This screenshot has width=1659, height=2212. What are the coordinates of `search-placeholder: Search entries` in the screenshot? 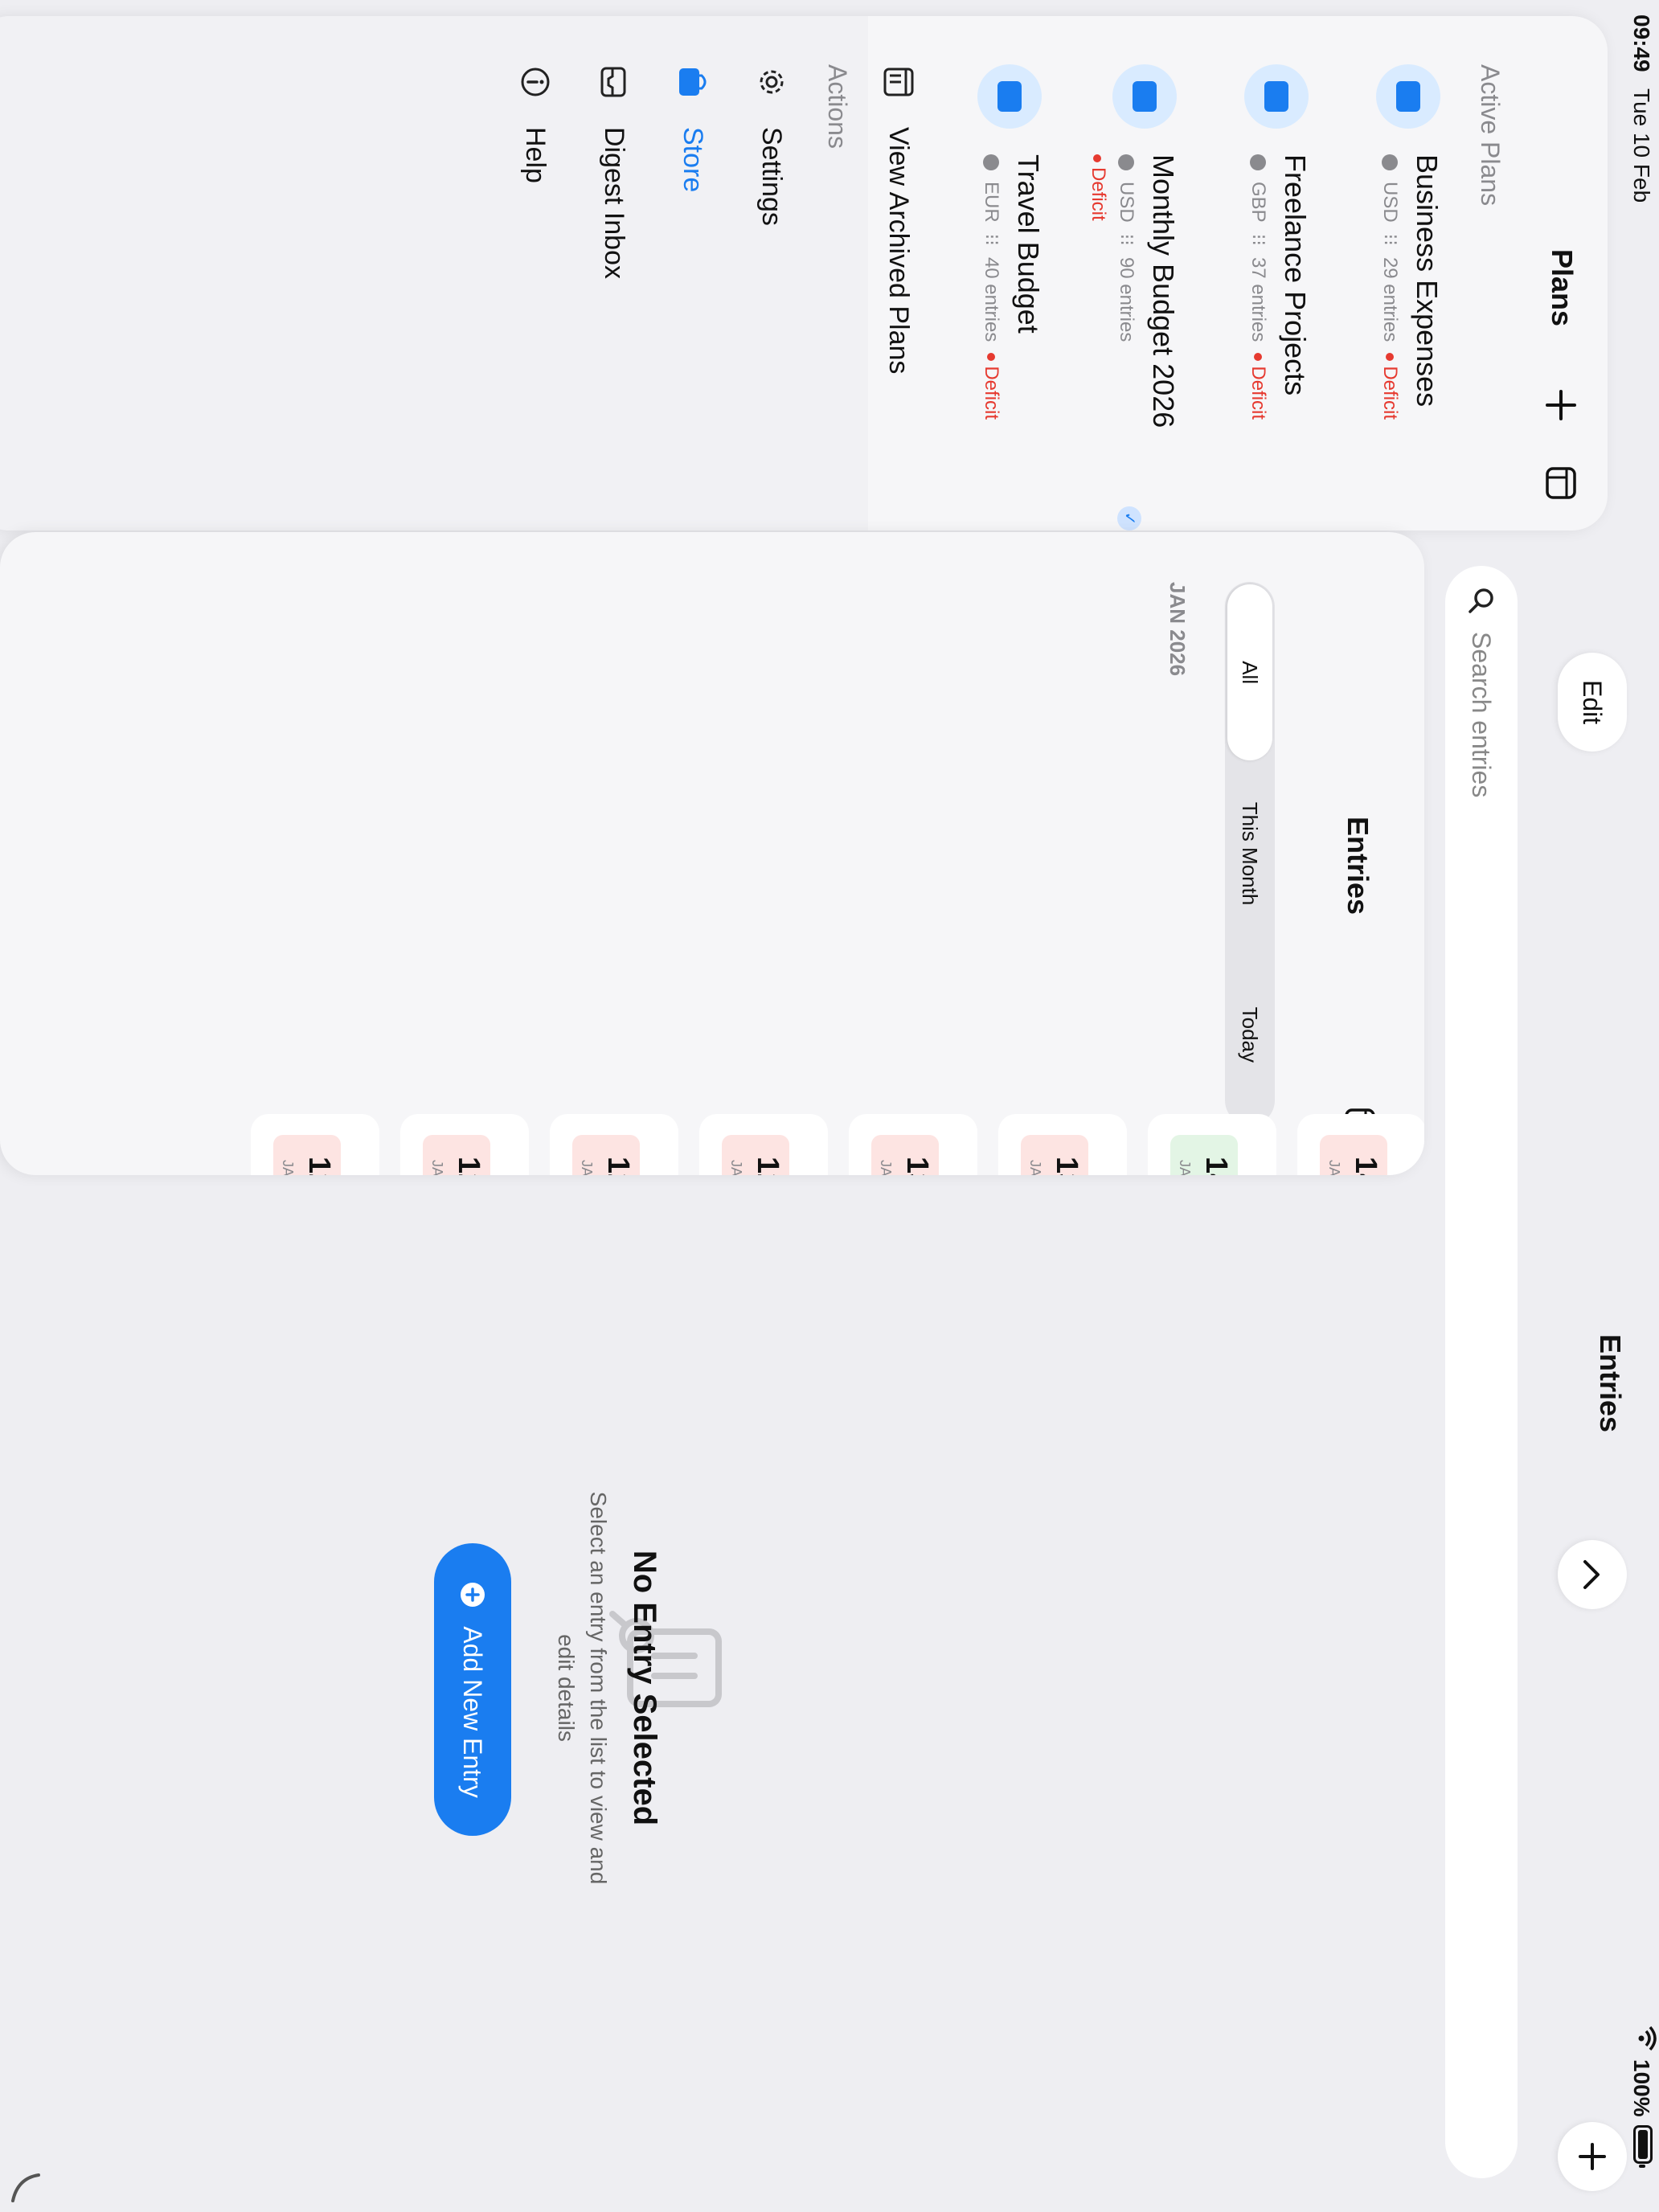 It's located at (1482, 715).